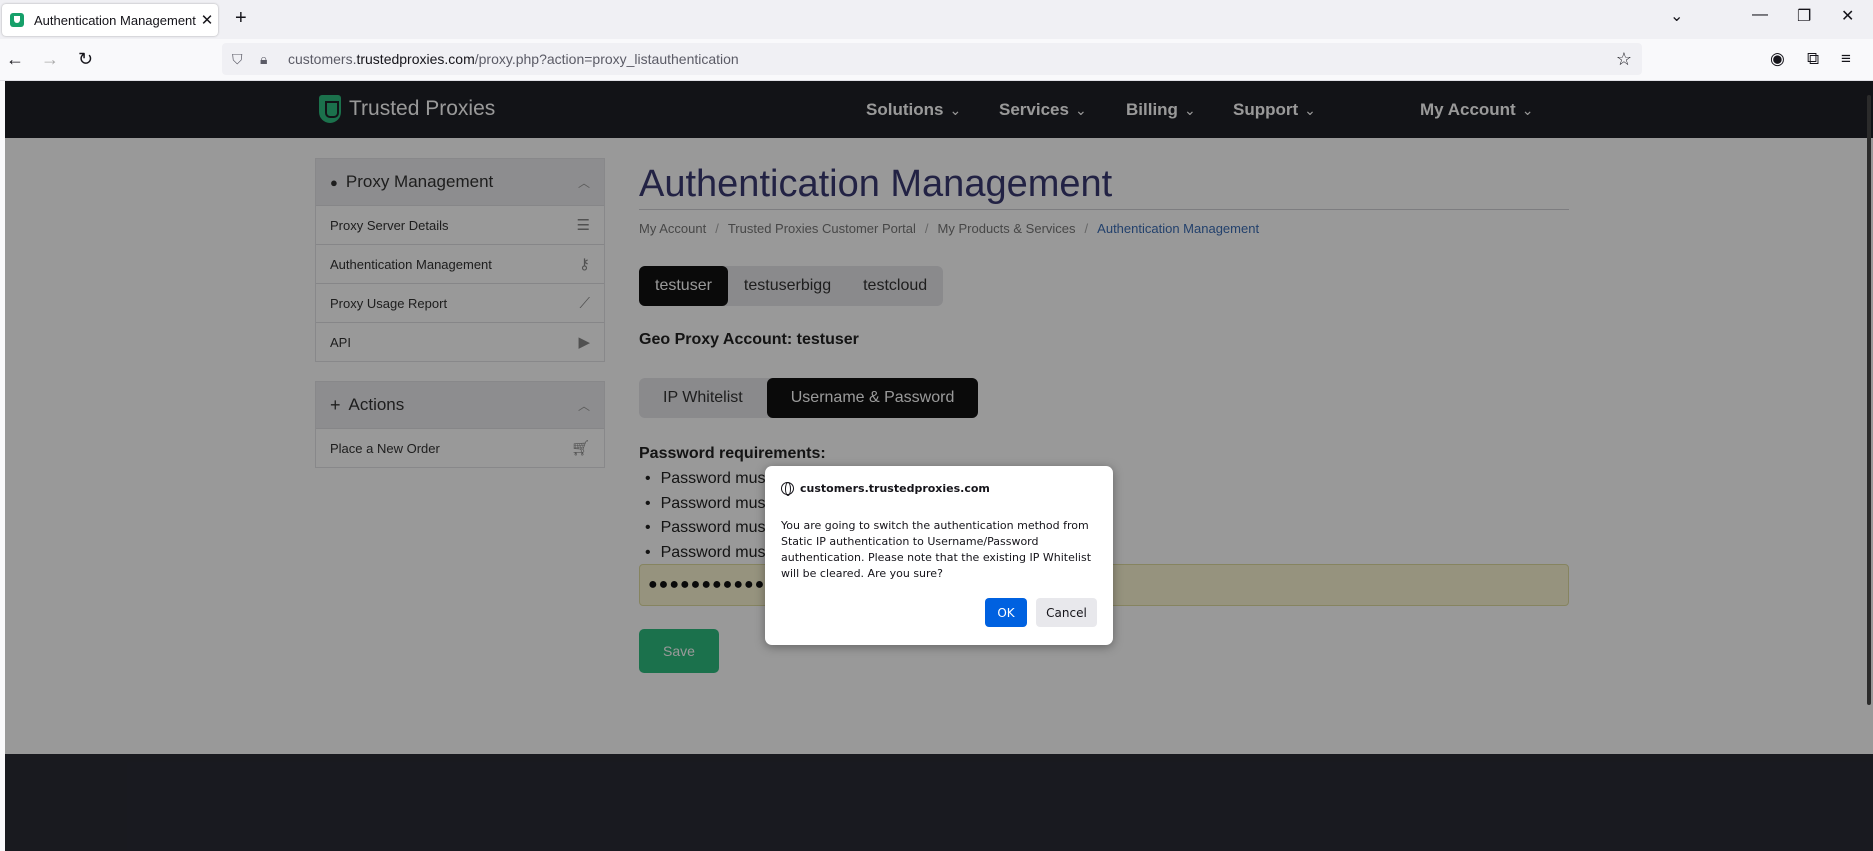 The width and height of the screenshot is (1873, 851). Describe the element at coordinates (1847, 16) in the screenshot. I see `close-window-icon: ✕` at that location.